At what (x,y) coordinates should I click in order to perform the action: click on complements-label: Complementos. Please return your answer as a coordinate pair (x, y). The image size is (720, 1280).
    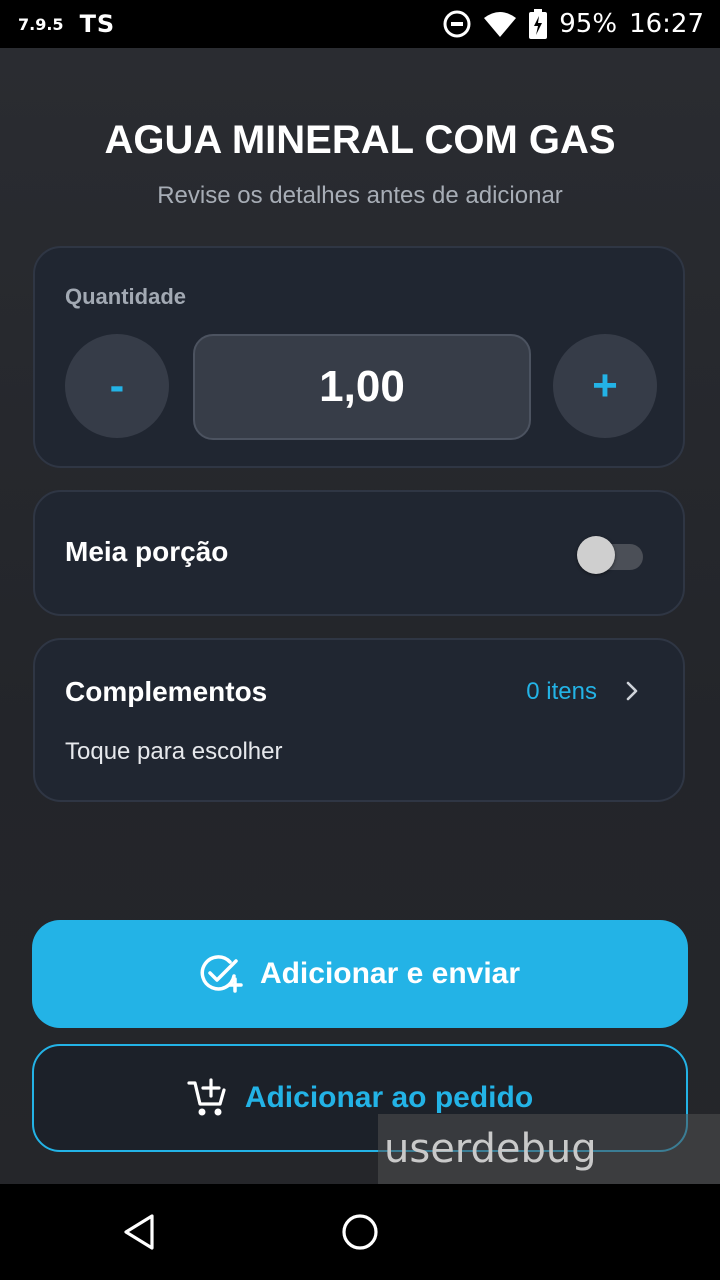
    Looking at the image, I should click on (166, 691).